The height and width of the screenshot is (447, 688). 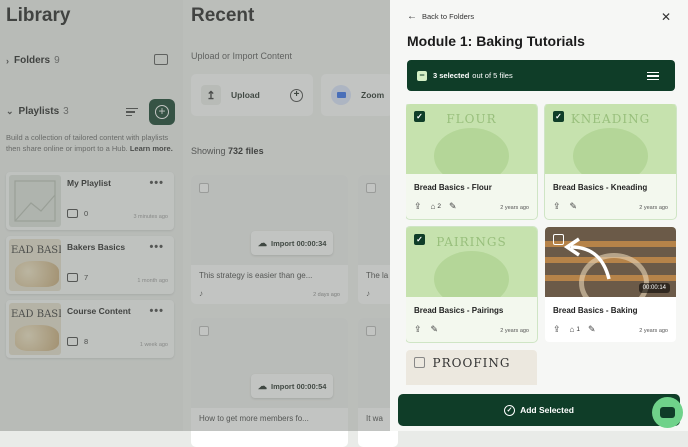 What do you see at coordinates (419, 362) in the screenshot?
I see `checkbox` at bounding box center [419, 362].